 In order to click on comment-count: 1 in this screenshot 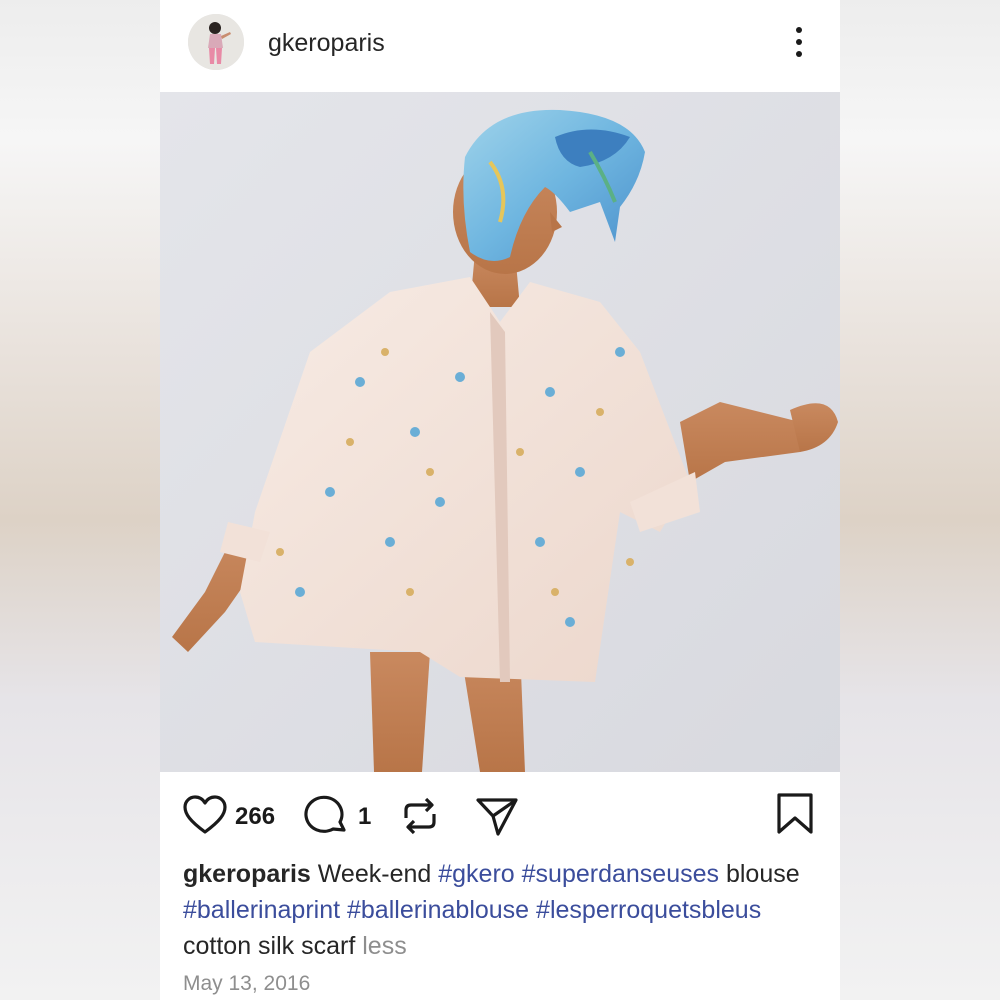, I will do `click(364, 817)`.